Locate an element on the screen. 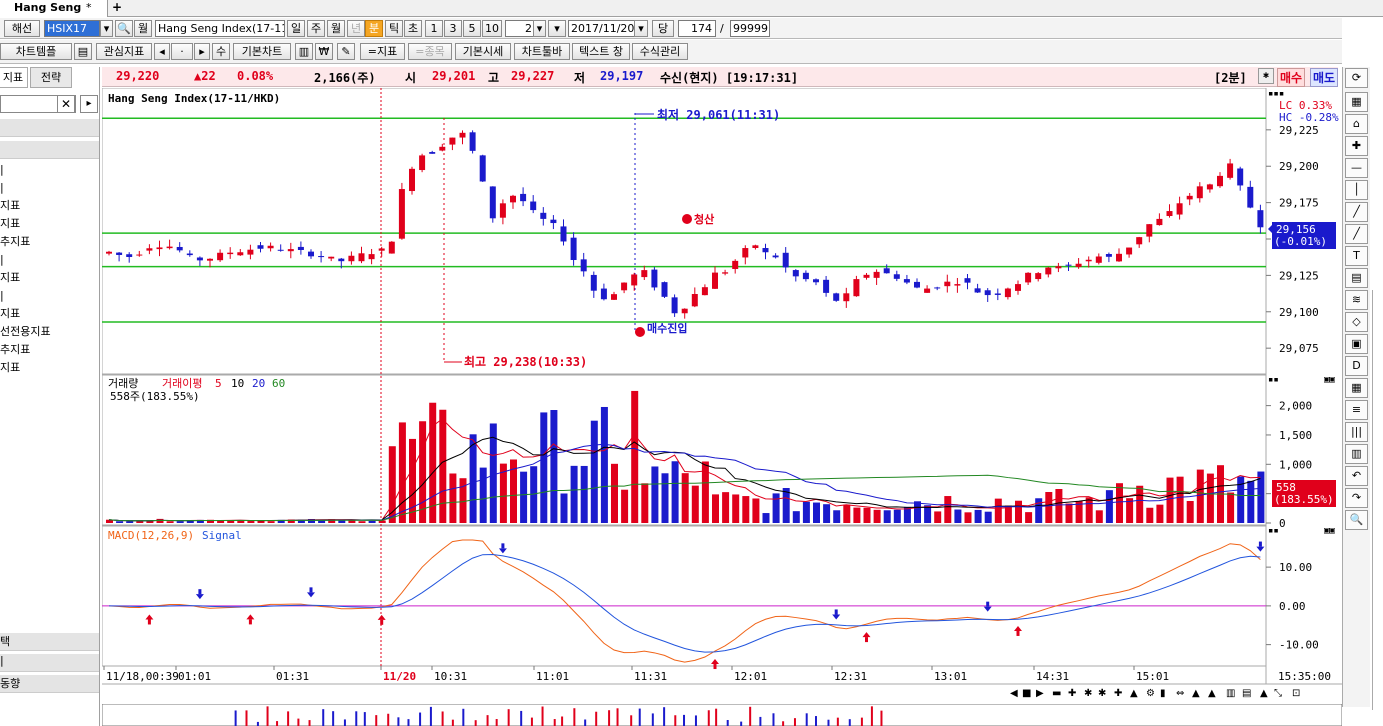 This screenshot has width=1383, height=726. refresh-icon: ⟳ is located at coordinates (1356, 78).